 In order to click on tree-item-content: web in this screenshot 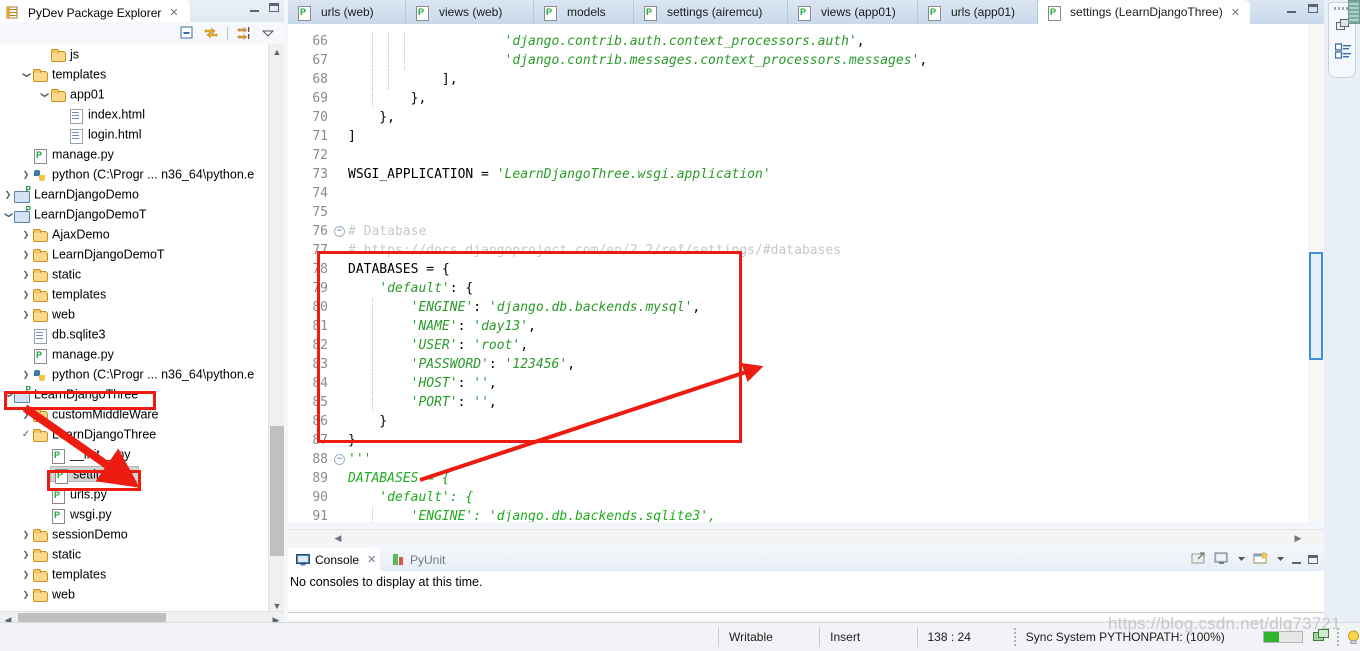, I will do `click(53, 594)`.